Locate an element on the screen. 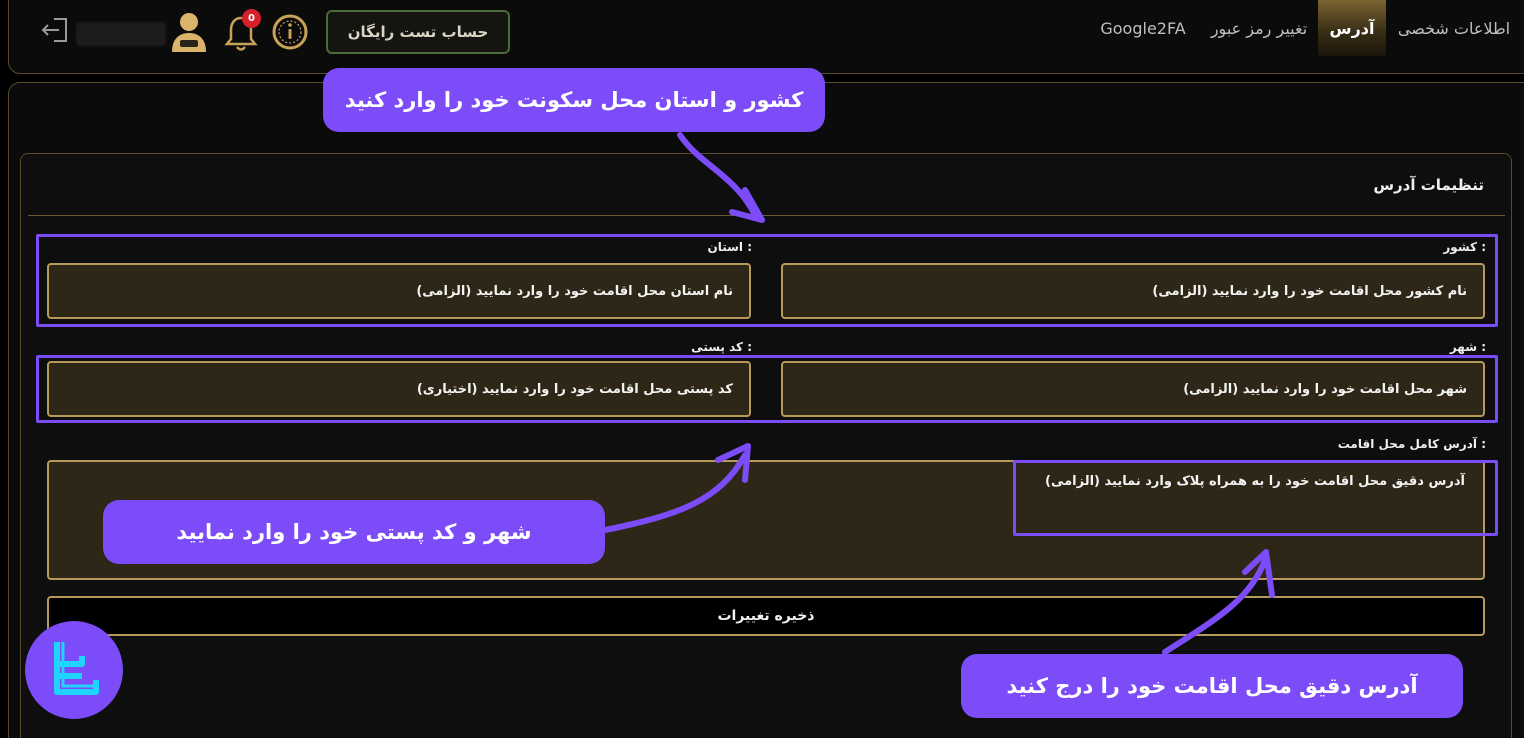  info-icon is located at coordinates (290, 32).